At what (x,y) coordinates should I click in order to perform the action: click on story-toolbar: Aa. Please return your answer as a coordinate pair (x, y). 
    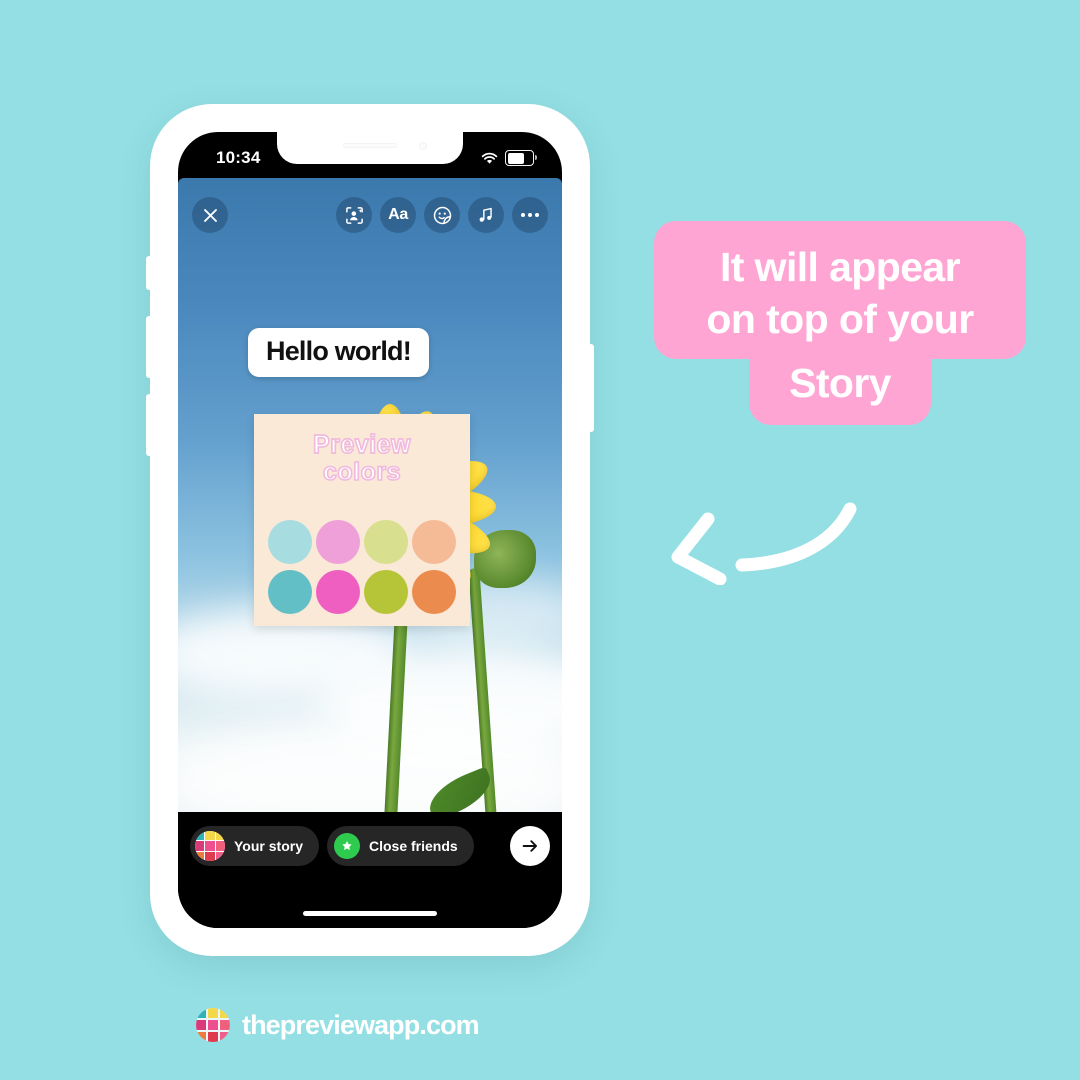
    Looking at the image, I should click on (370, 215).